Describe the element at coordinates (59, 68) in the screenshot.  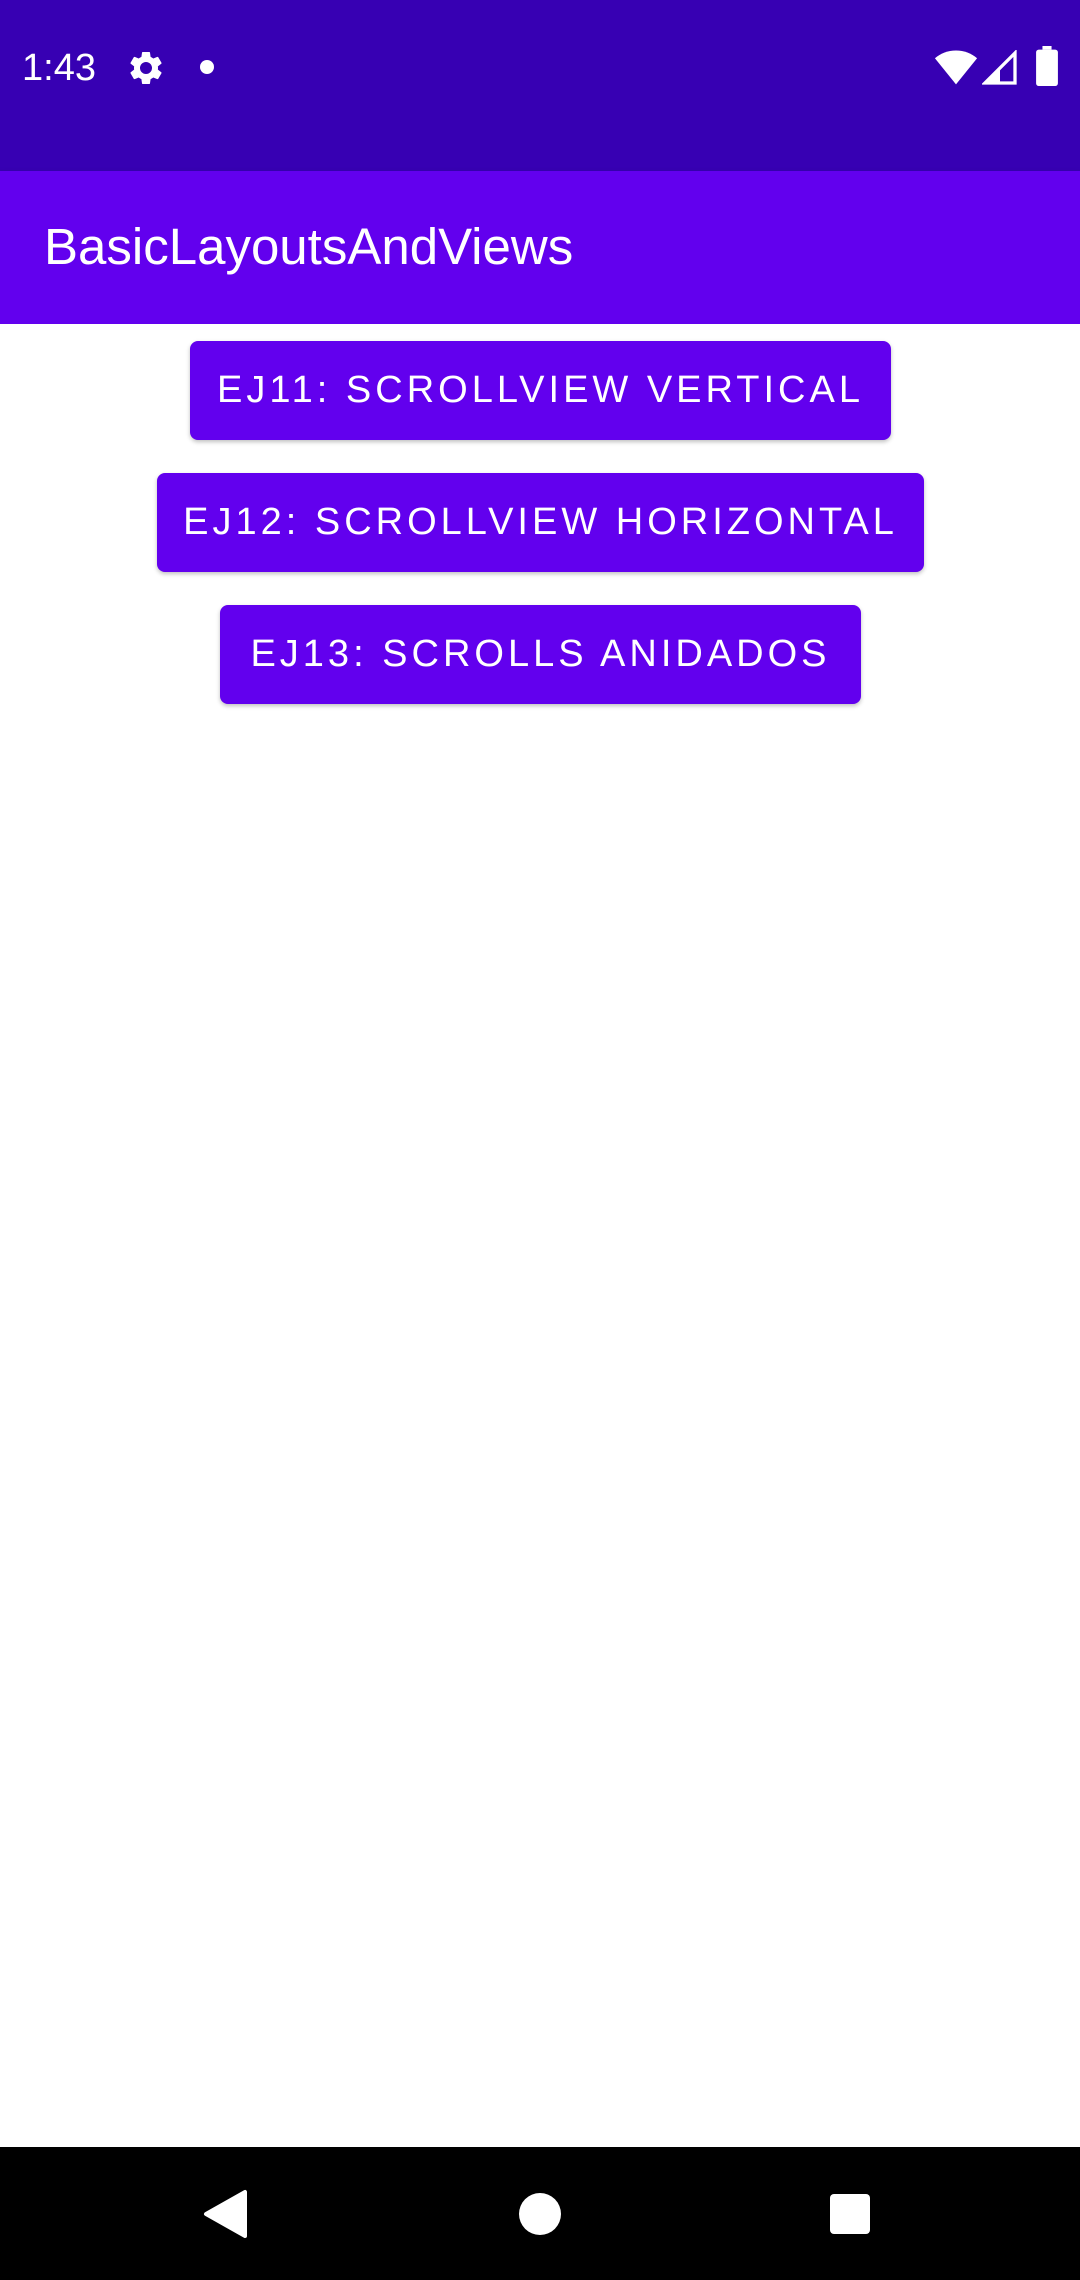
I see `status-time: 1:43` at that location.